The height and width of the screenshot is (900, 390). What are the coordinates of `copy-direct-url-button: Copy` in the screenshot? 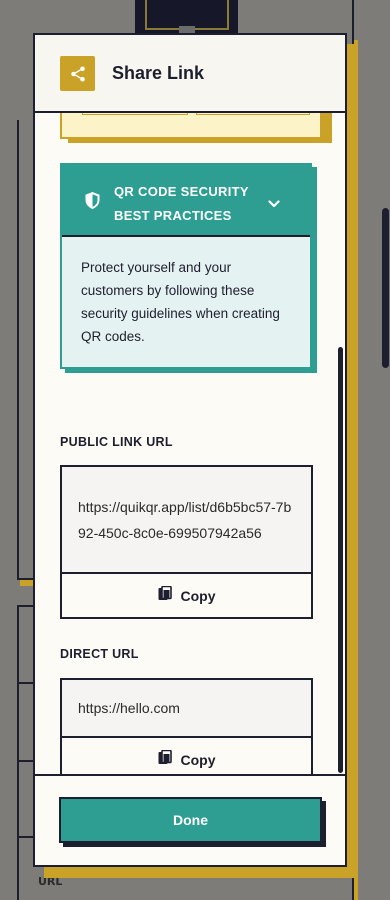 It's located at (186, 756).